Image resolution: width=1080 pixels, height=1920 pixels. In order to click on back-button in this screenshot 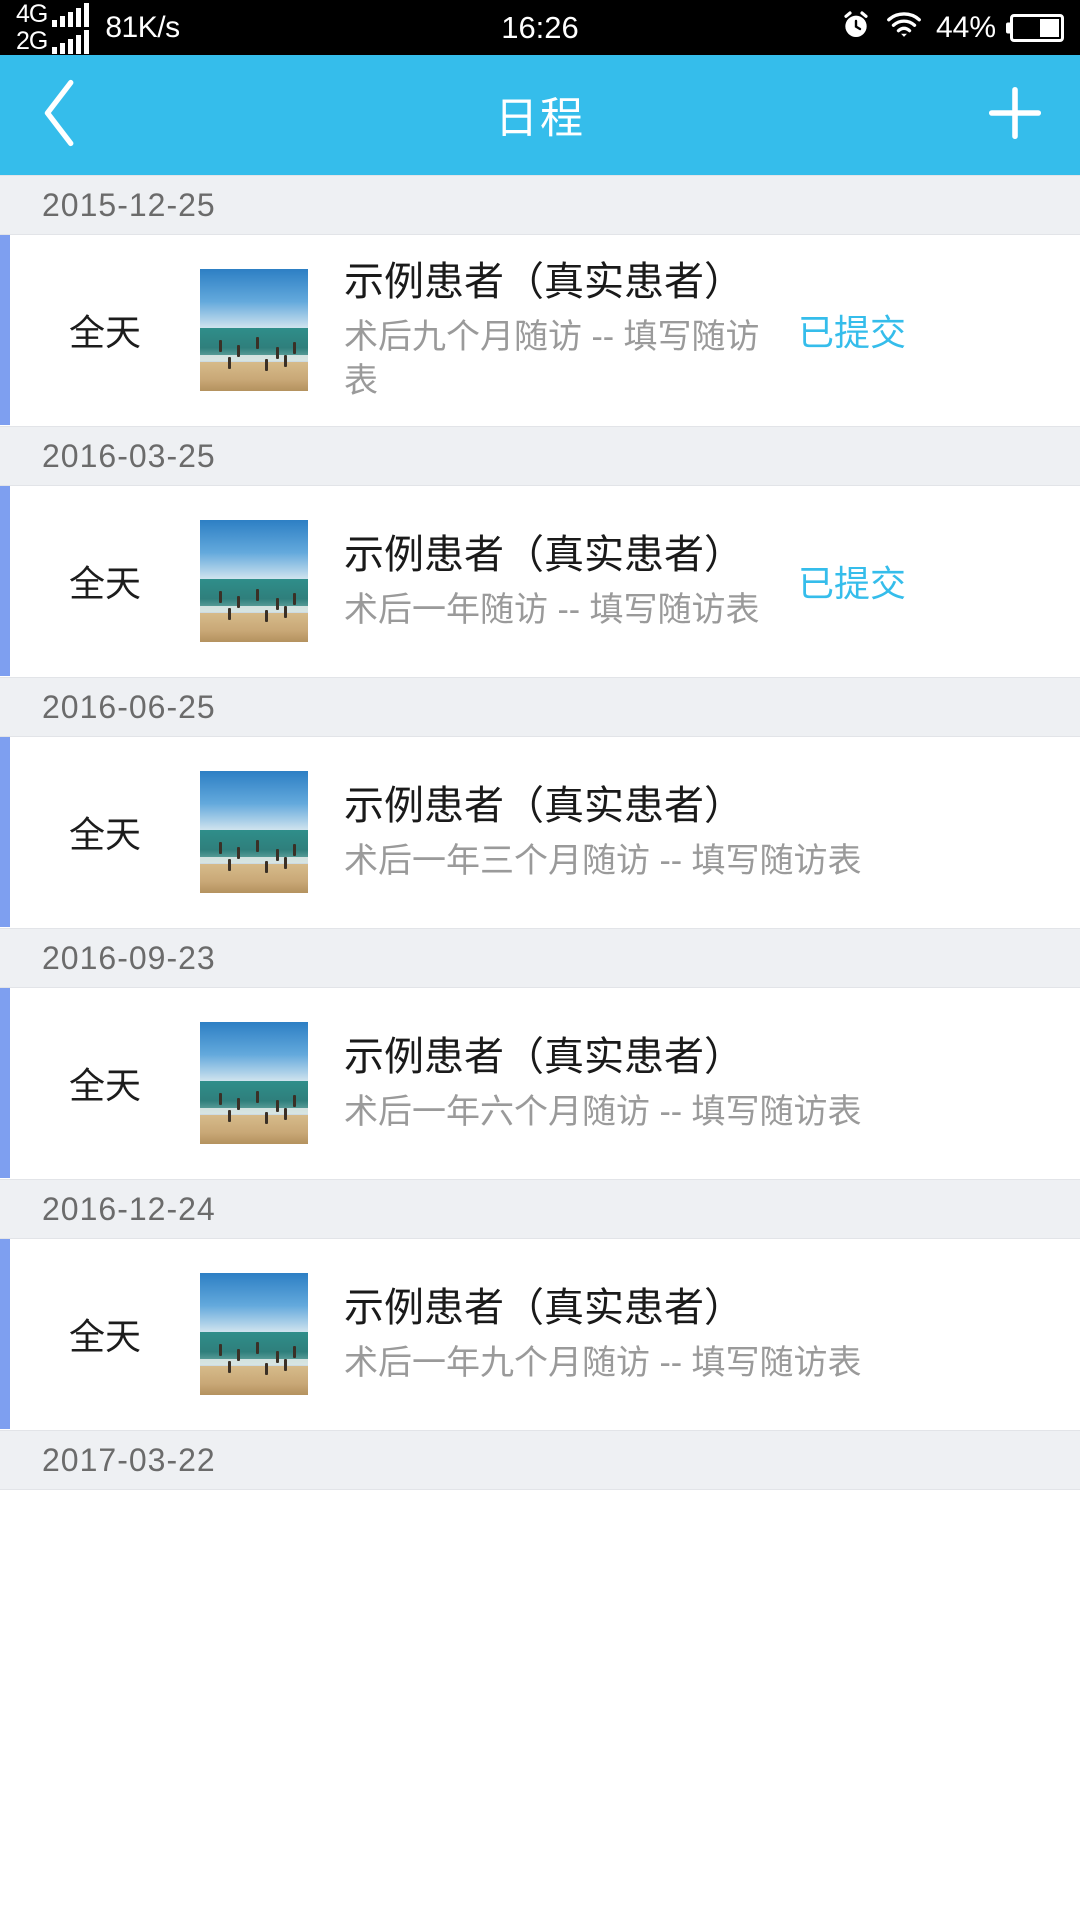, I will do `click(60, 115)`.